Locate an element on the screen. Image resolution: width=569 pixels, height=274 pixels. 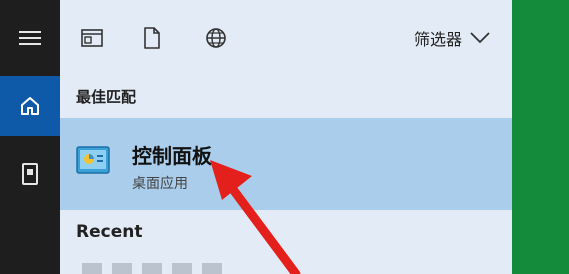
menu-button is located at coordinates (30, 38).